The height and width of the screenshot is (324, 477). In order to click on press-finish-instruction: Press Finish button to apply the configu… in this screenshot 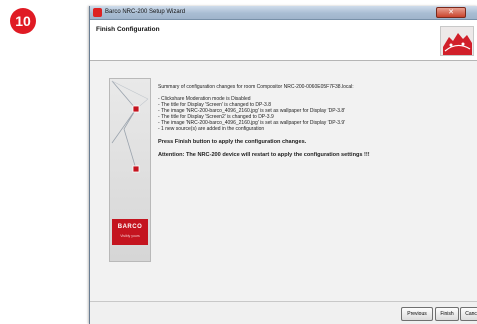, I will do `click(232, 142)`.